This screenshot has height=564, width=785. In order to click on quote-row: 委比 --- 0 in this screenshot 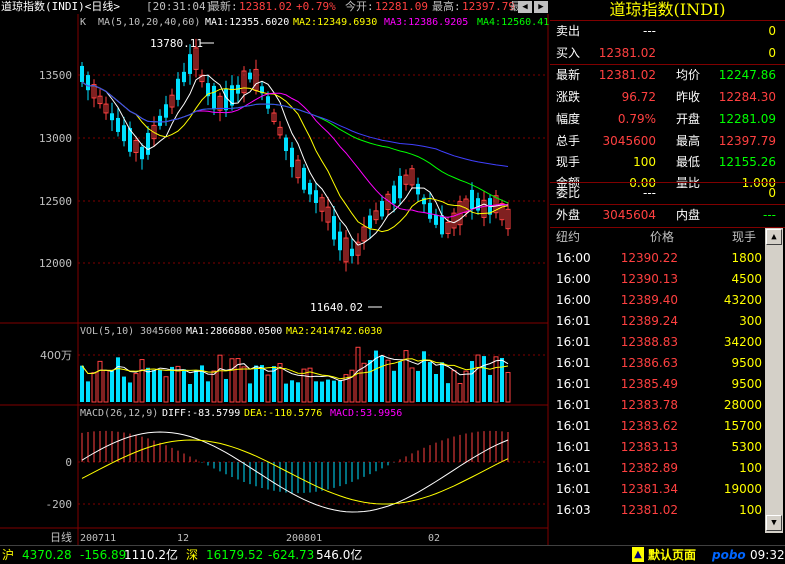, I will do `click(667, 193)`.